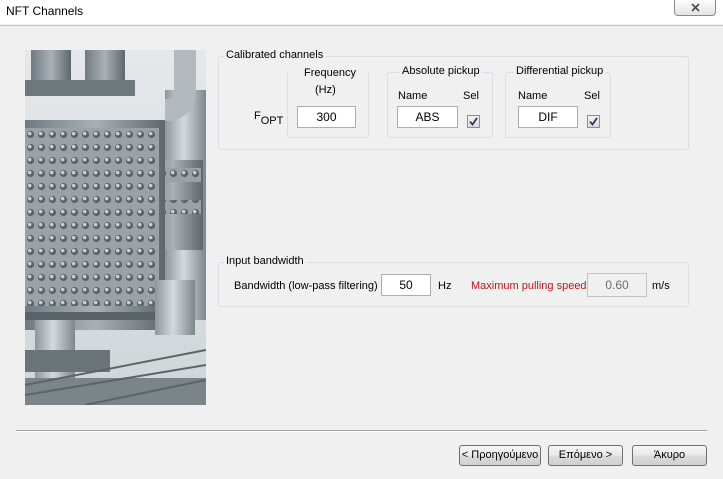  I want to click on window-title: NFT Channels, so click(45, 11).